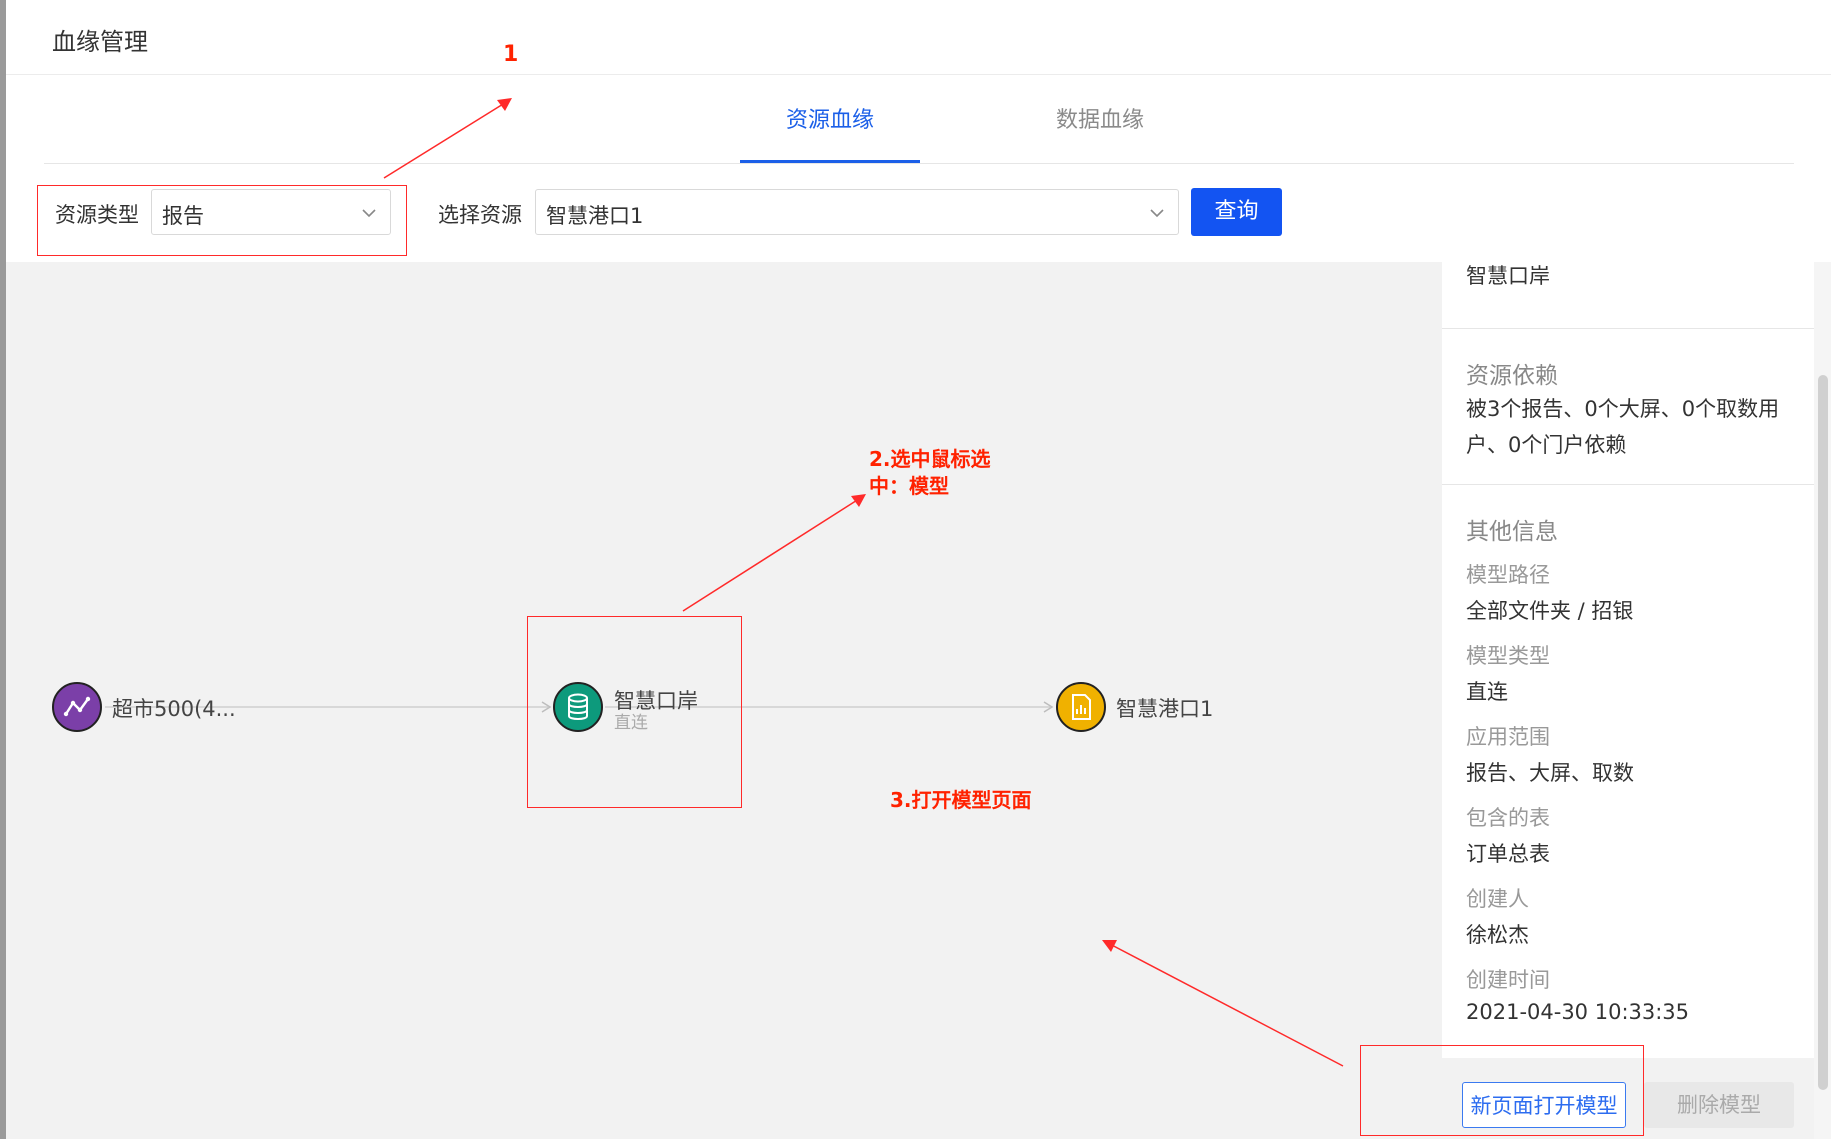  Describe the element at coordinates (930, 459) in the screenshot. I see `annotation-2-line-1: 2.选中鼠标选` at that location.